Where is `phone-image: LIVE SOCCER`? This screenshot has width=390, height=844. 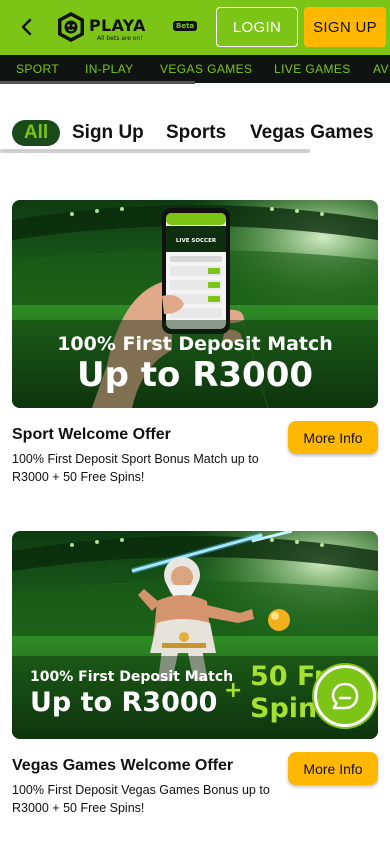 phone-image: LIVE SOCCER is located at coordinates (196, 271).